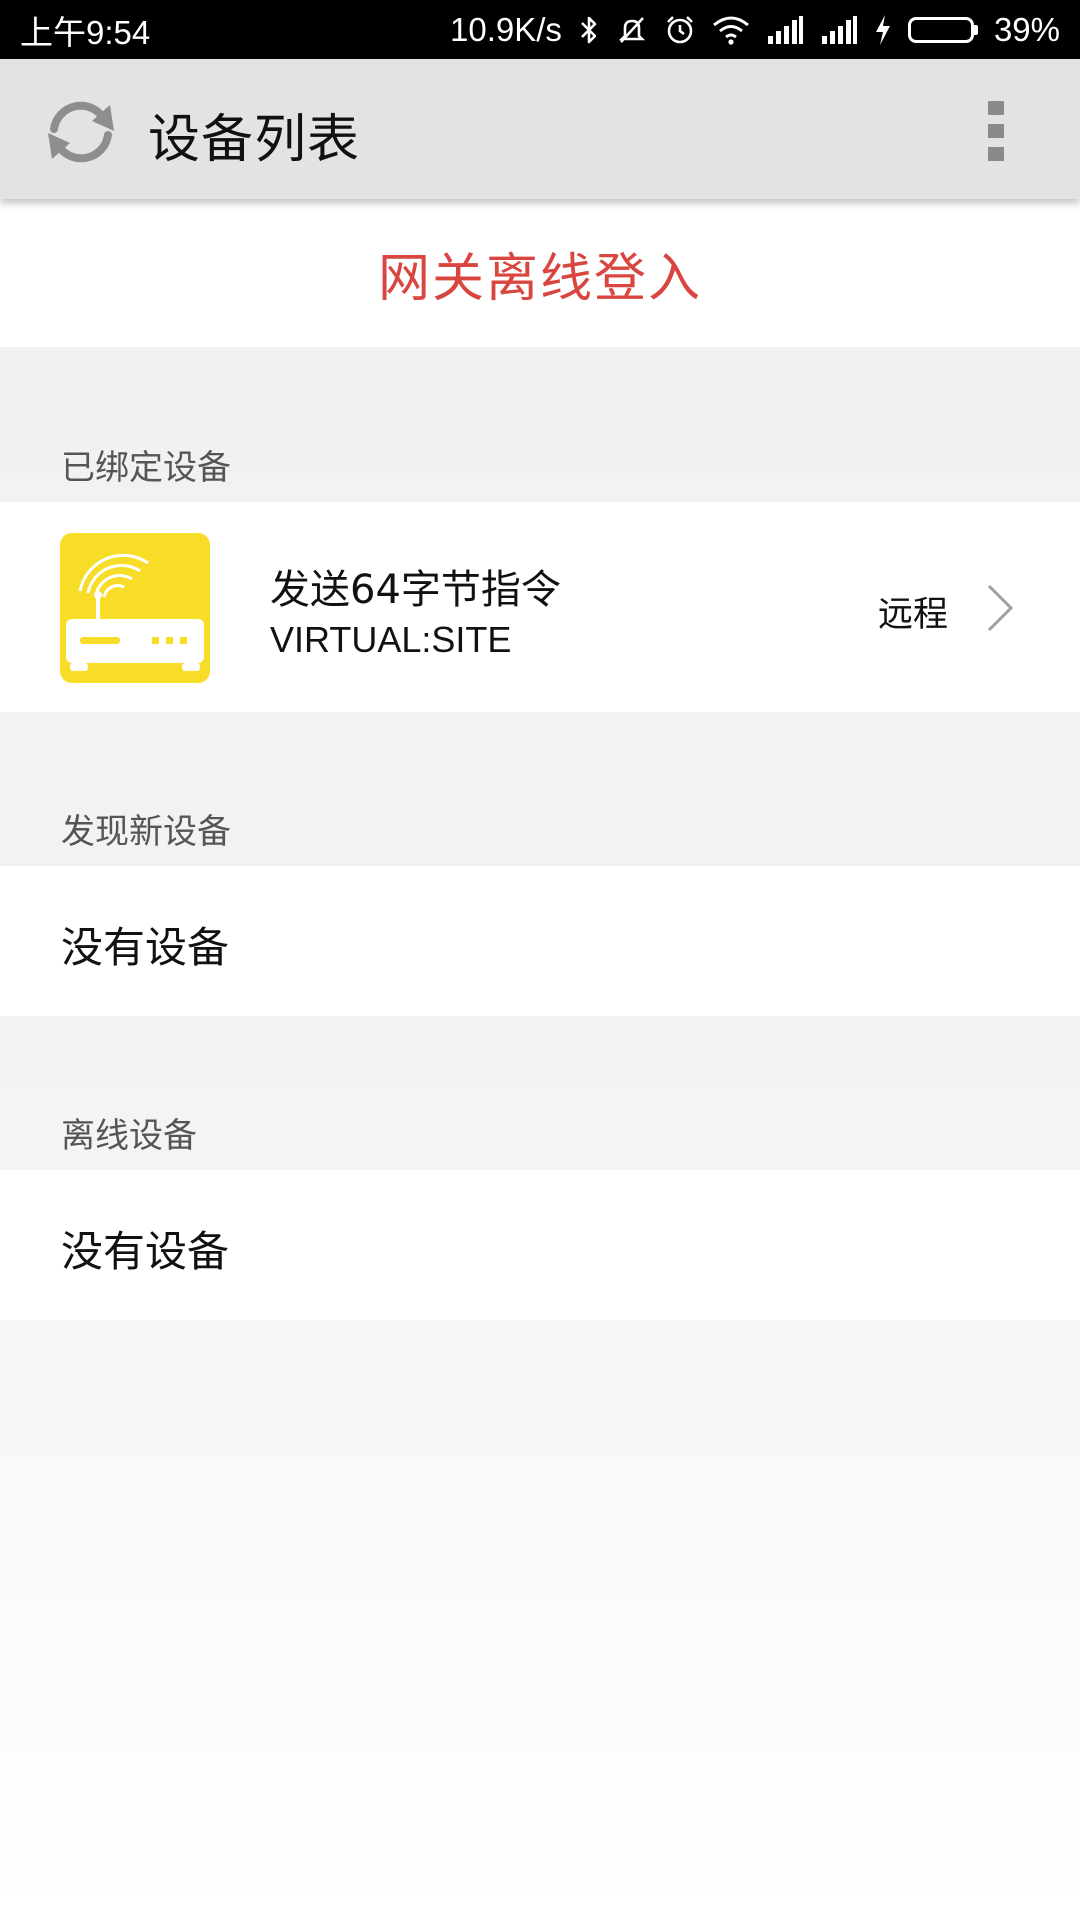 The width and height of the screenshot is (1080, 1920). I want to click on page-title: 设备列表, so click(254, 140).